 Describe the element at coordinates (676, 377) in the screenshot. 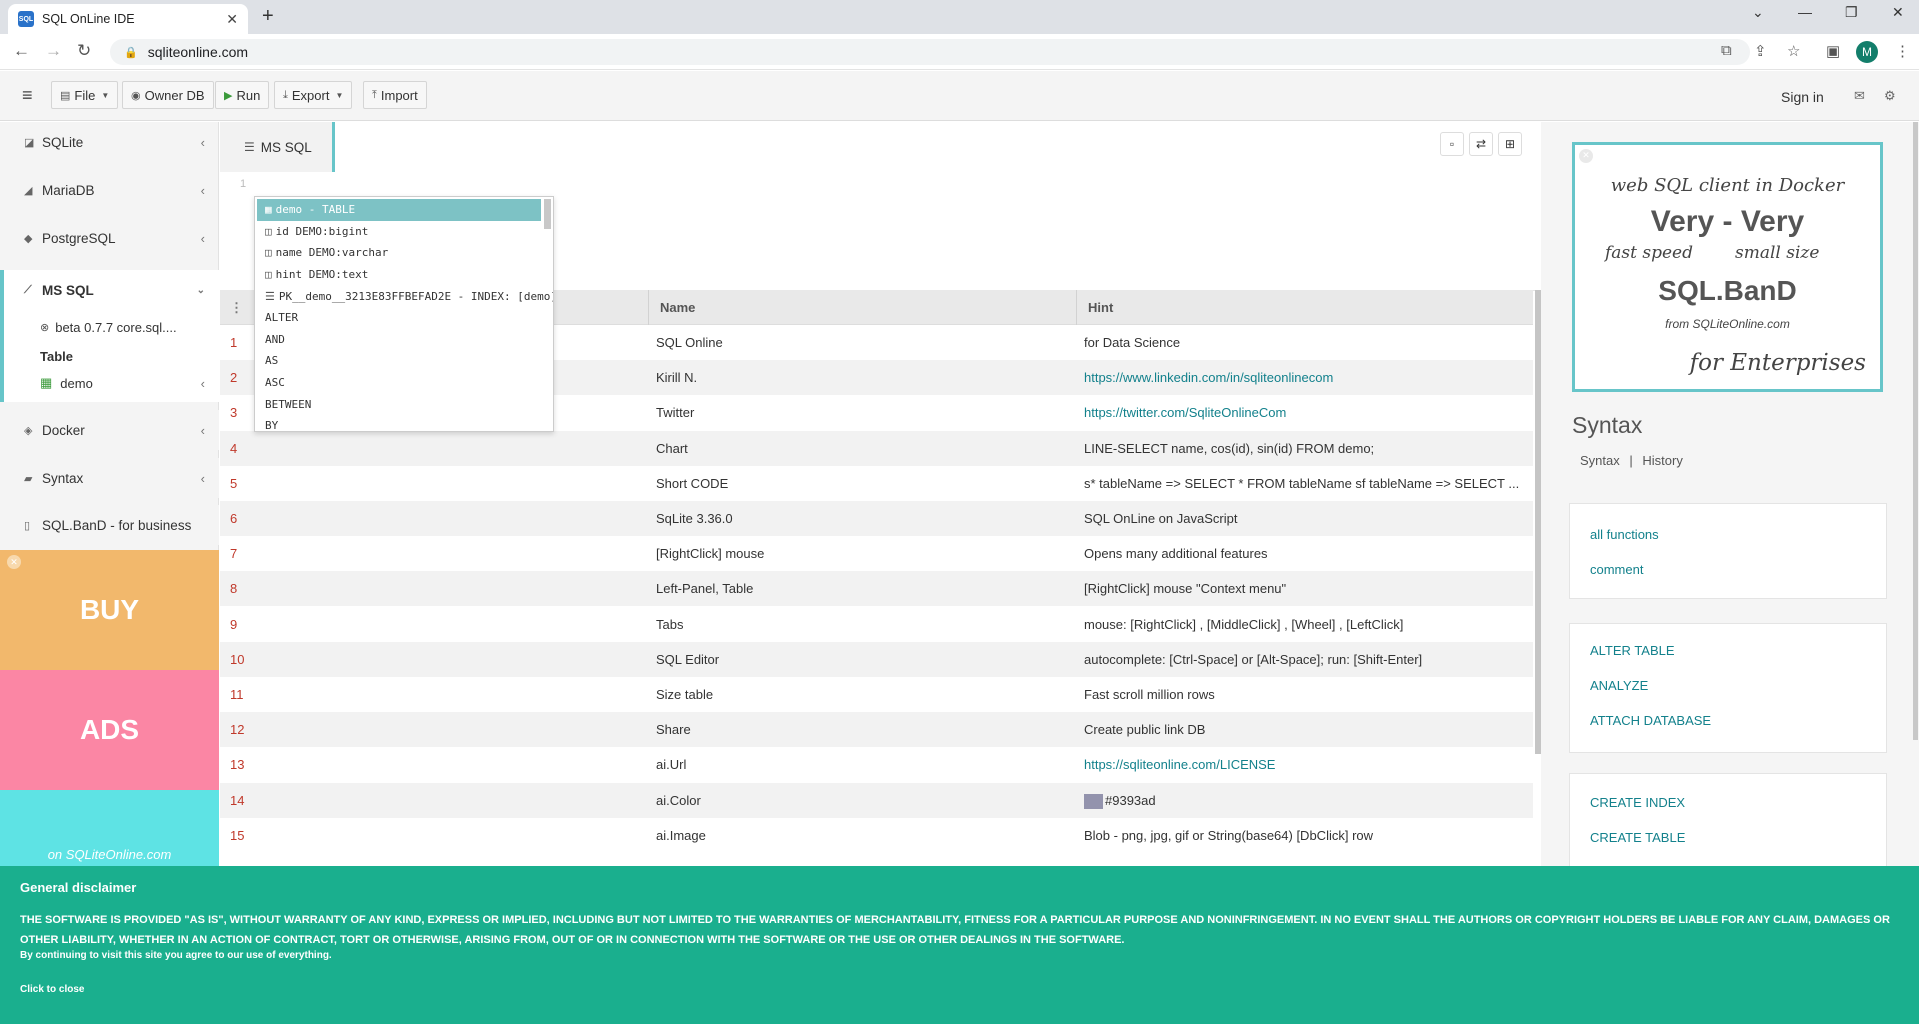

I see `cell-name: Kirill N.` at that location.